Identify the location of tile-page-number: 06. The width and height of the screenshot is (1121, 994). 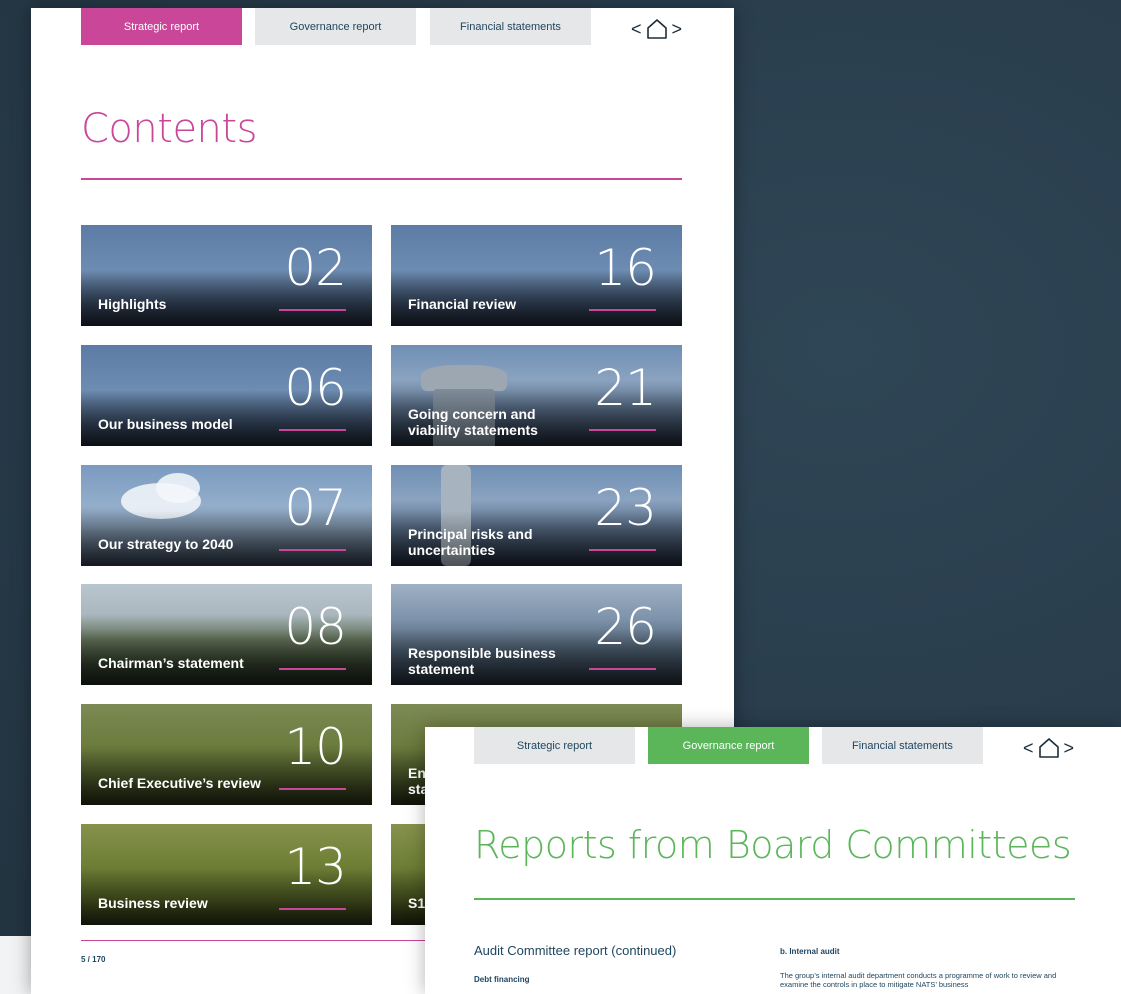
(315, 388).